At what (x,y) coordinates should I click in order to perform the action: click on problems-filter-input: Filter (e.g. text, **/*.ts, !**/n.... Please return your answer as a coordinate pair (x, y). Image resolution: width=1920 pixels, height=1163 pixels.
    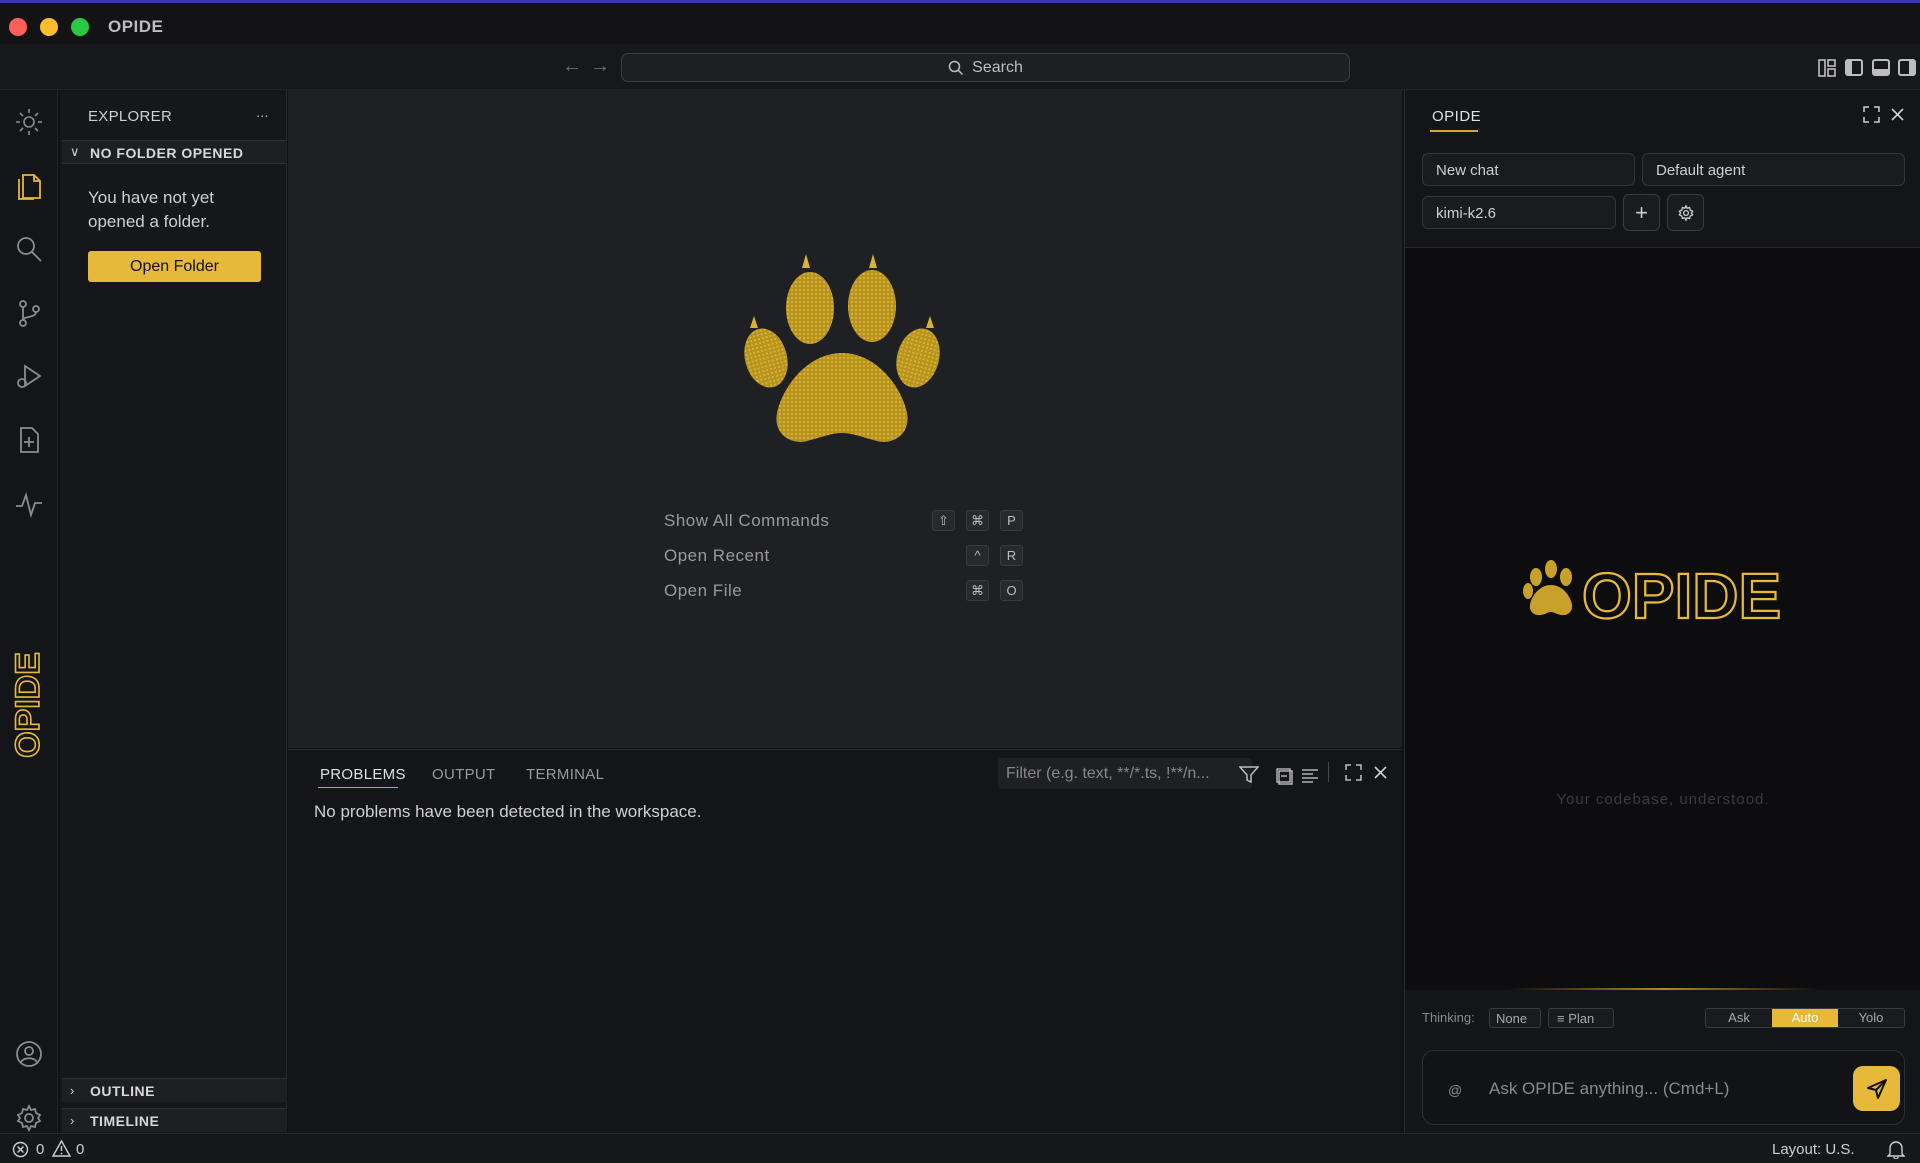
    Looking at the image, I should click on (1125, 773).